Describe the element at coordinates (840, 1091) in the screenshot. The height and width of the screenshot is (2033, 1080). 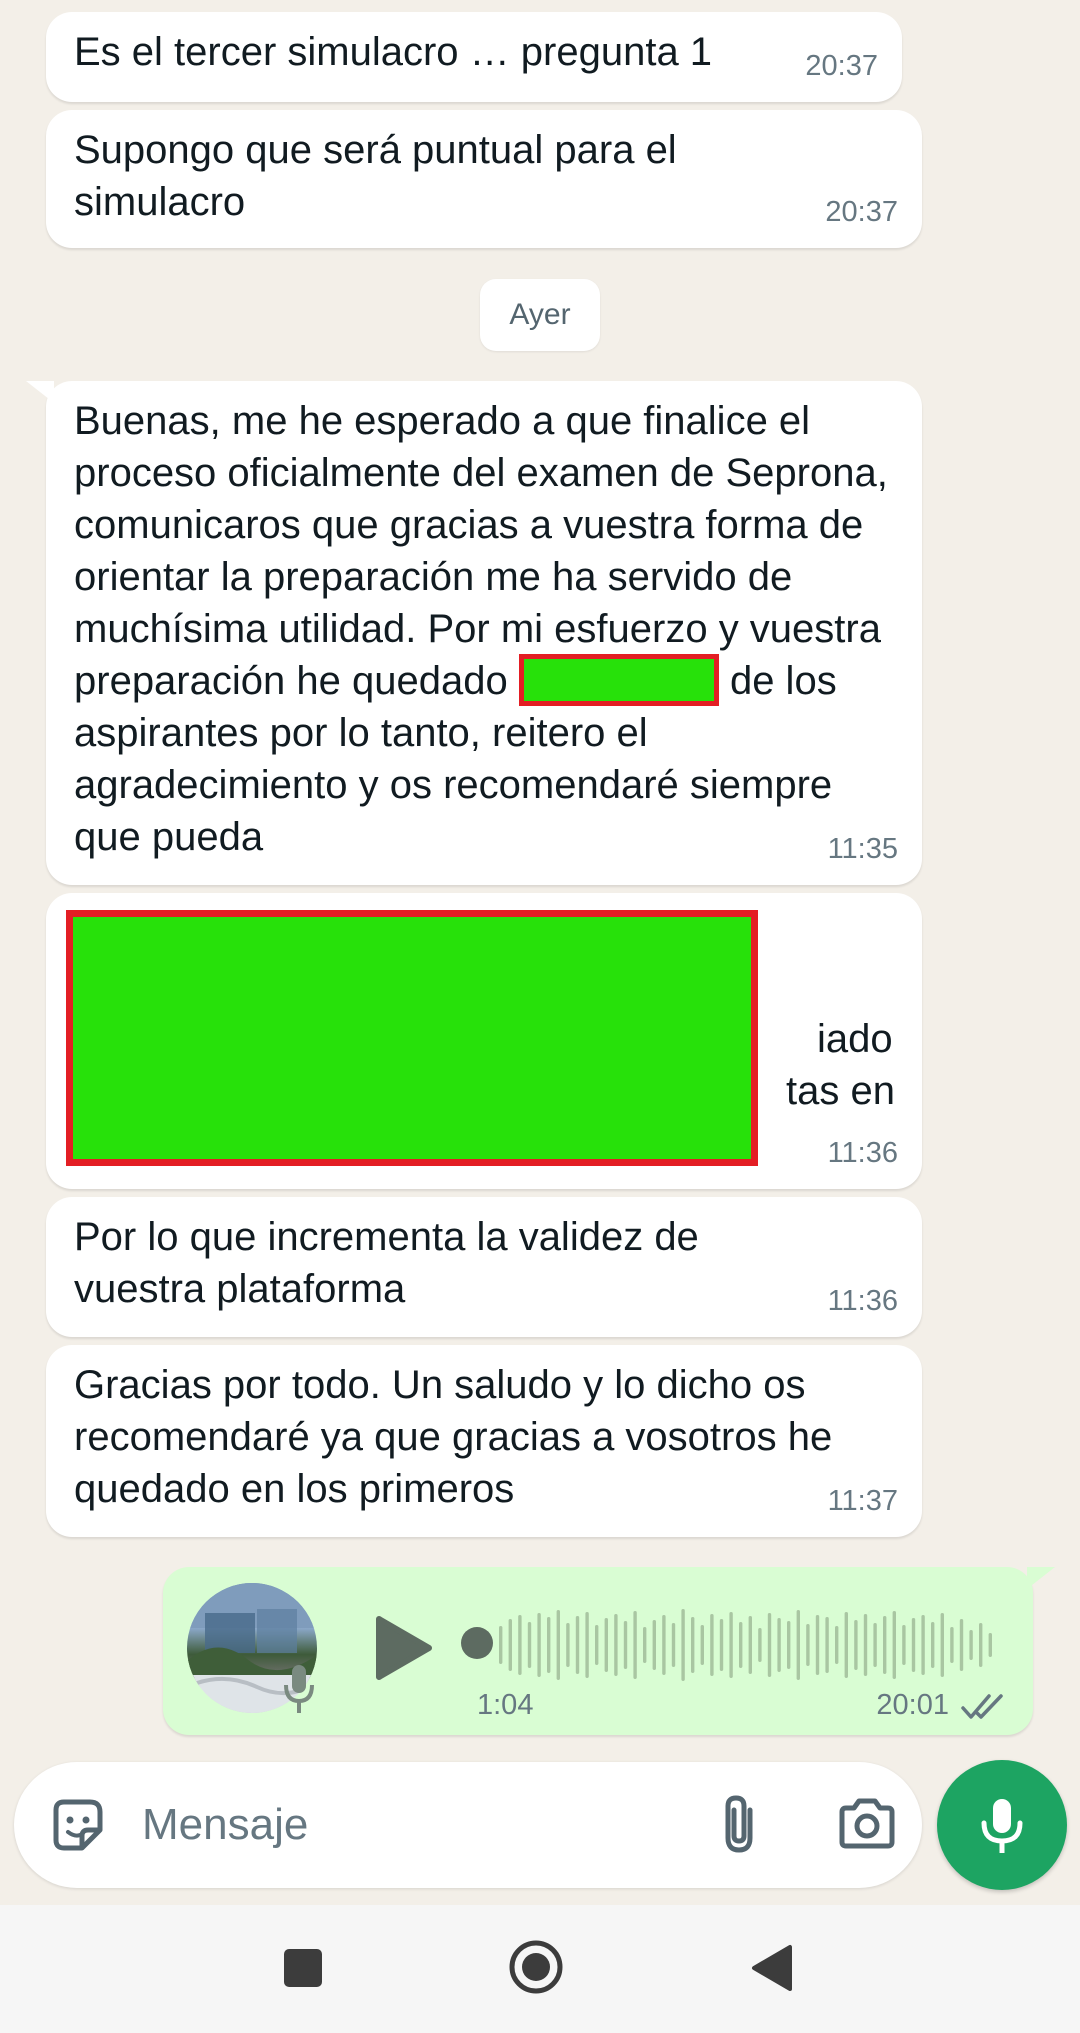
I see `message-text-fragment: tas en` at that location.